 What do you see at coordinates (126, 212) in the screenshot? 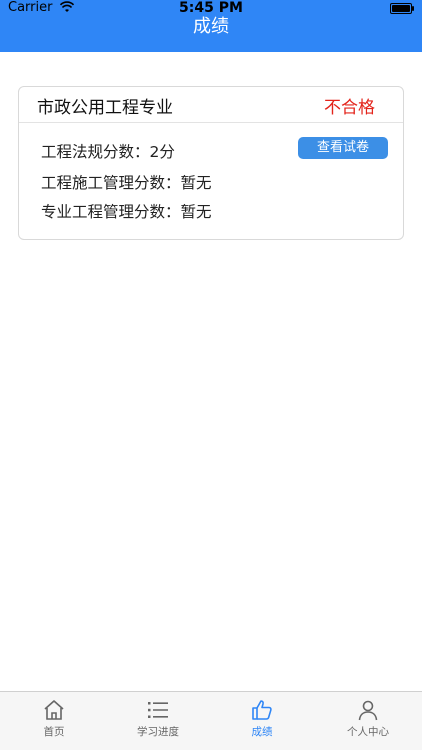
I see `score-row-professional: 专业工程管理分数：暂无` at bounding box center [126, 212].